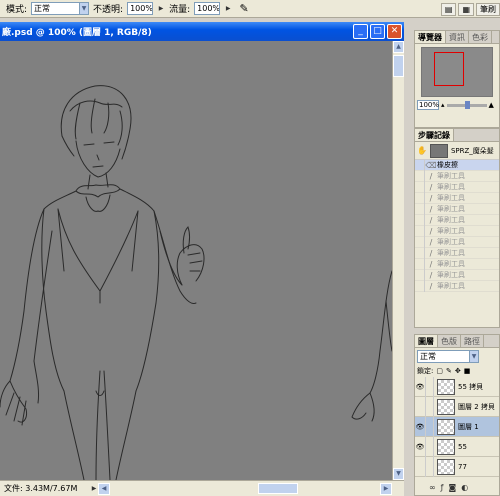 This screenshot has width=500, height=496. Describe the element at coordinates (161, 8) in the screenshot. I see `opacity-arrow-icon: ▶` at that location.